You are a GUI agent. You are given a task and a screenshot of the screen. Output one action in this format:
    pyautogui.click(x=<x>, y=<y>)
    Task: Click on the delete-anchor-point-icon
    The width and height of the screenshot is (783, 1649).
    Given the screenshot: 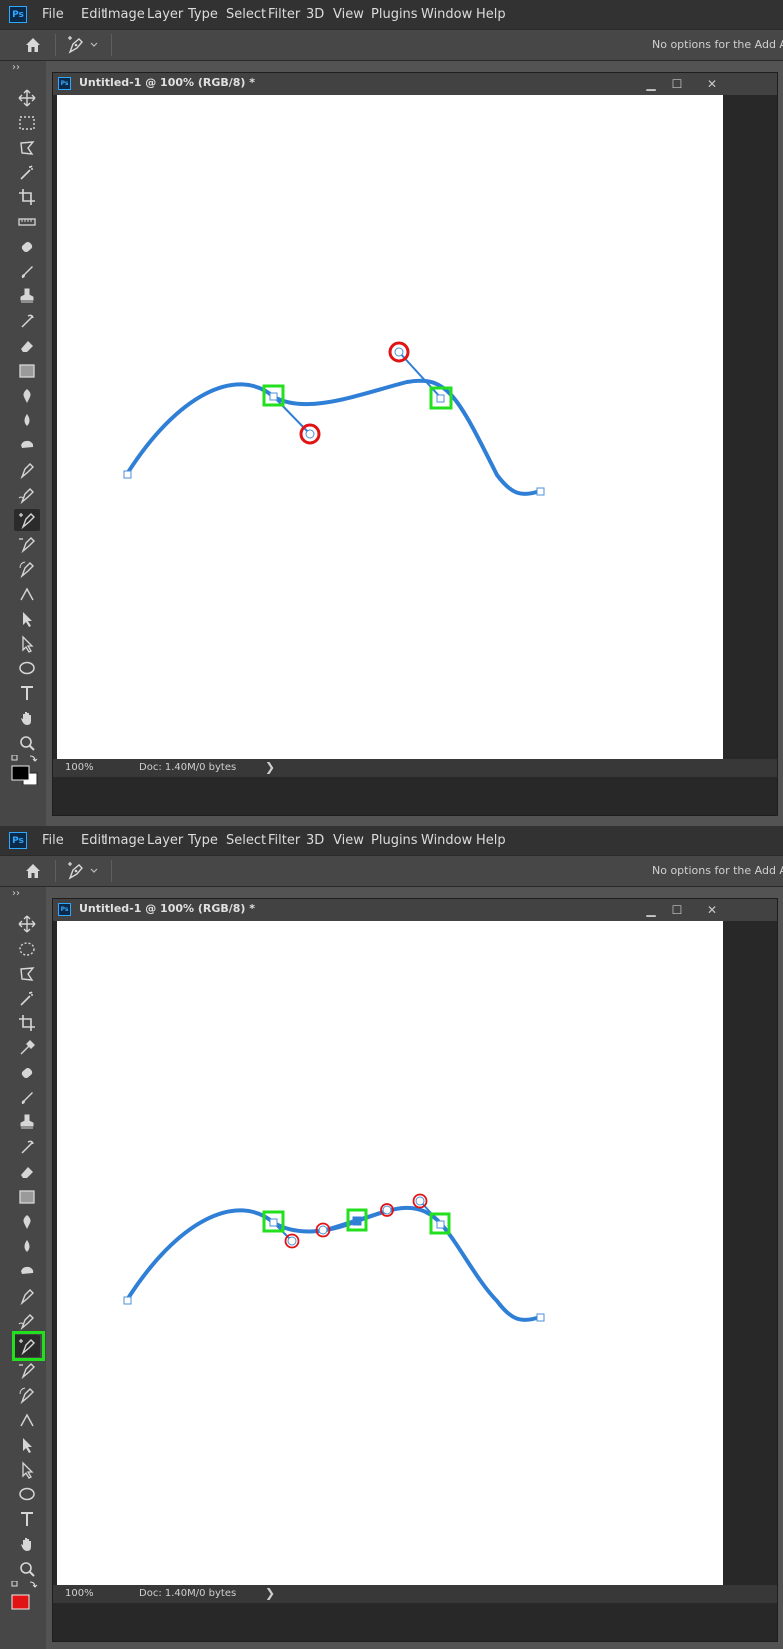 What is the action you would take?
    pyautogui.click(x=27, y=1370)
    